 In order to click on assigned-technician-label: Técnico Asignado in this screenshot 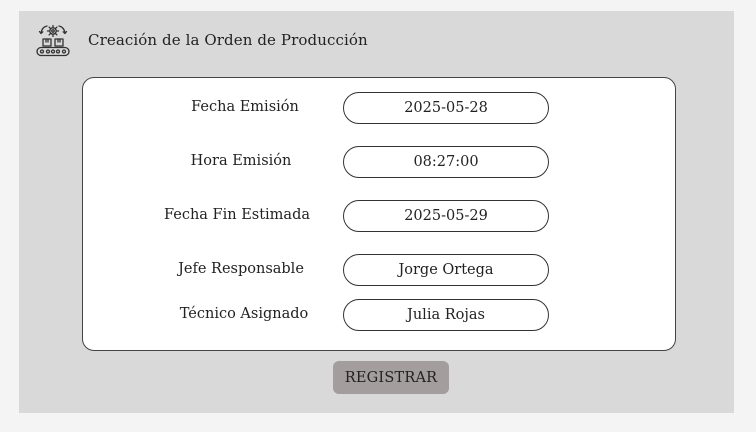, I will do `click(244, 314)`.